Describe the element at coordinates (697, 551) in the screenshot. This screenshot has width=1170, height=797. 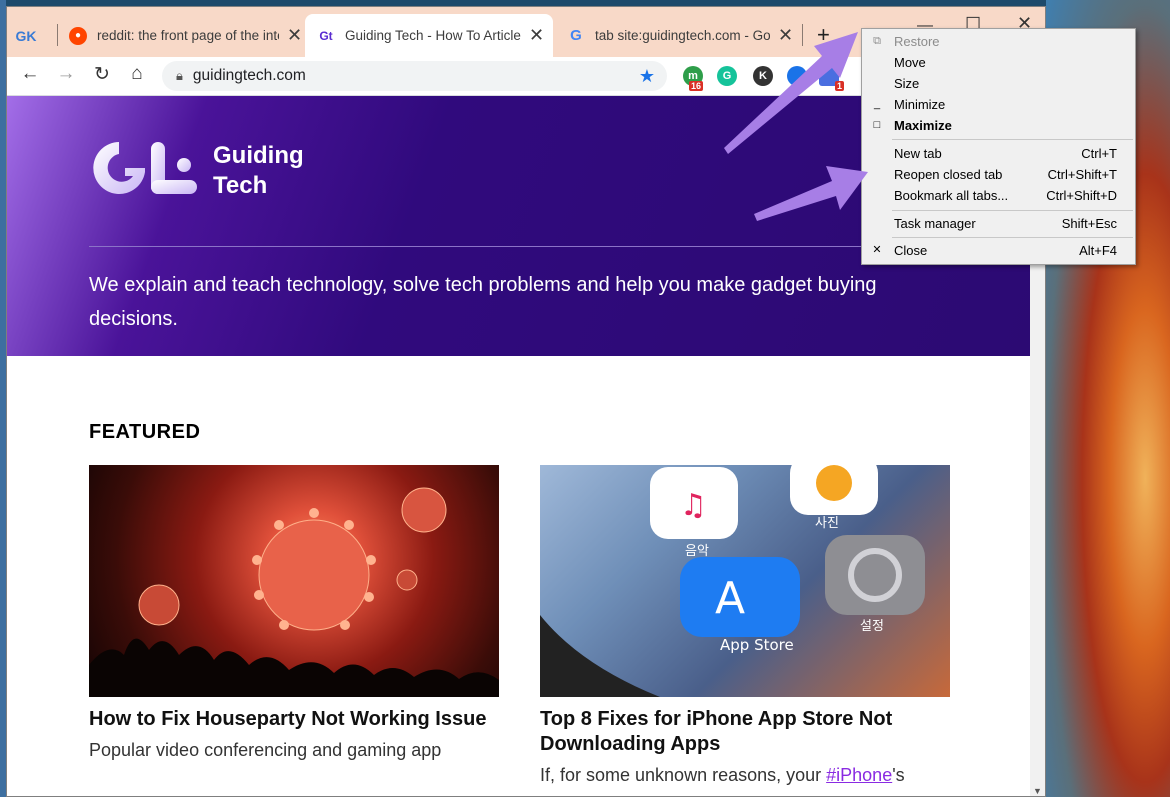
I see `music-label: 음악` at that location.